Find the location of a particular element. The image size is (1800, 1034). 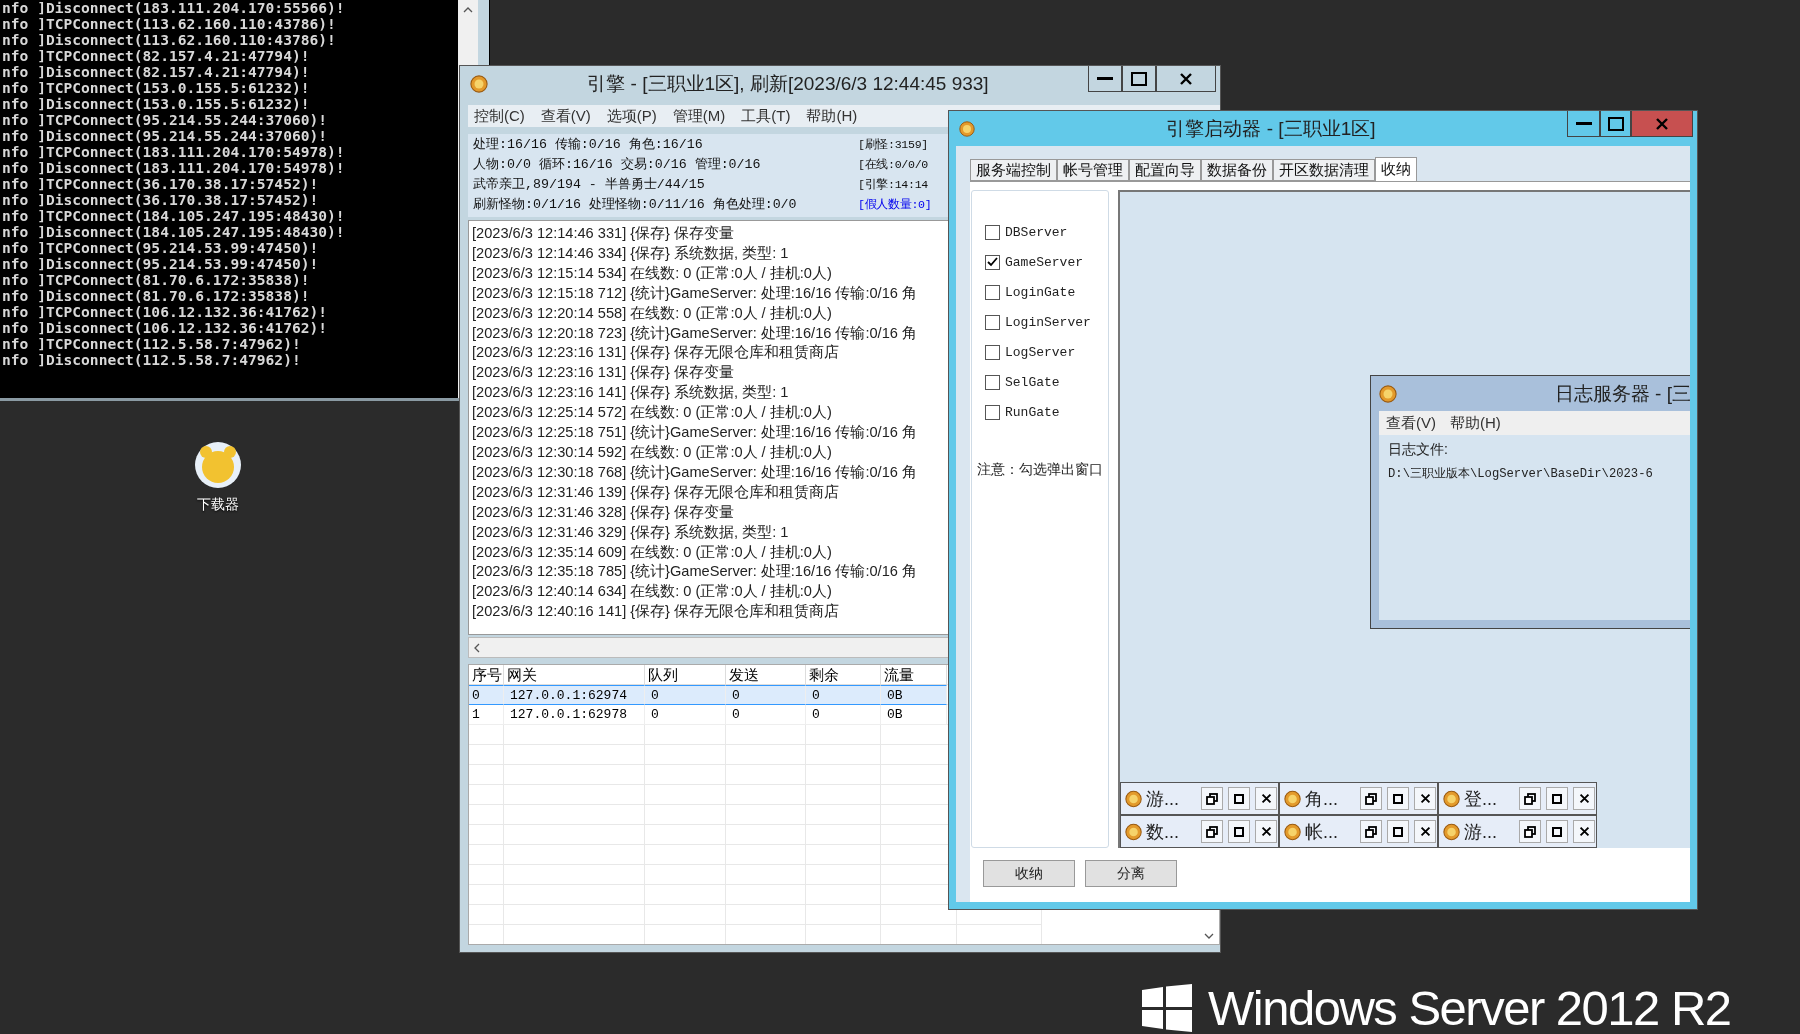

checkbox-label: GameServer is located at coordinates (1044, 262).